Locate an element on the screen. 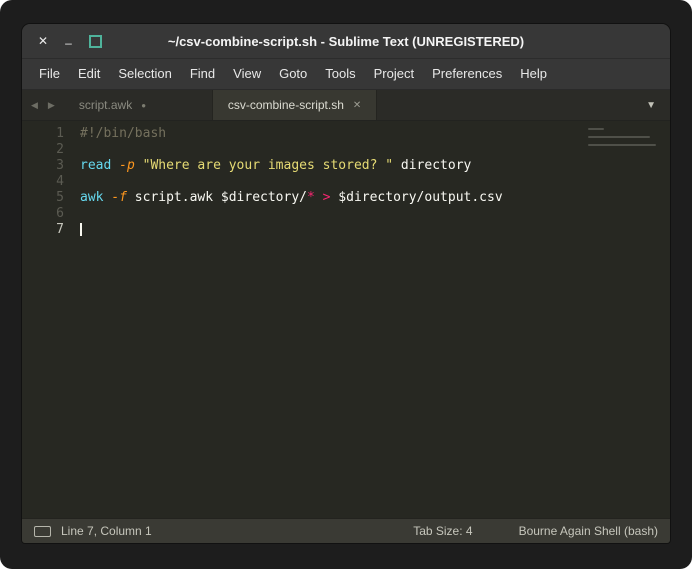 This screenshot has height=569, width=692. code-token: directory is located at coordinates (432, 165).